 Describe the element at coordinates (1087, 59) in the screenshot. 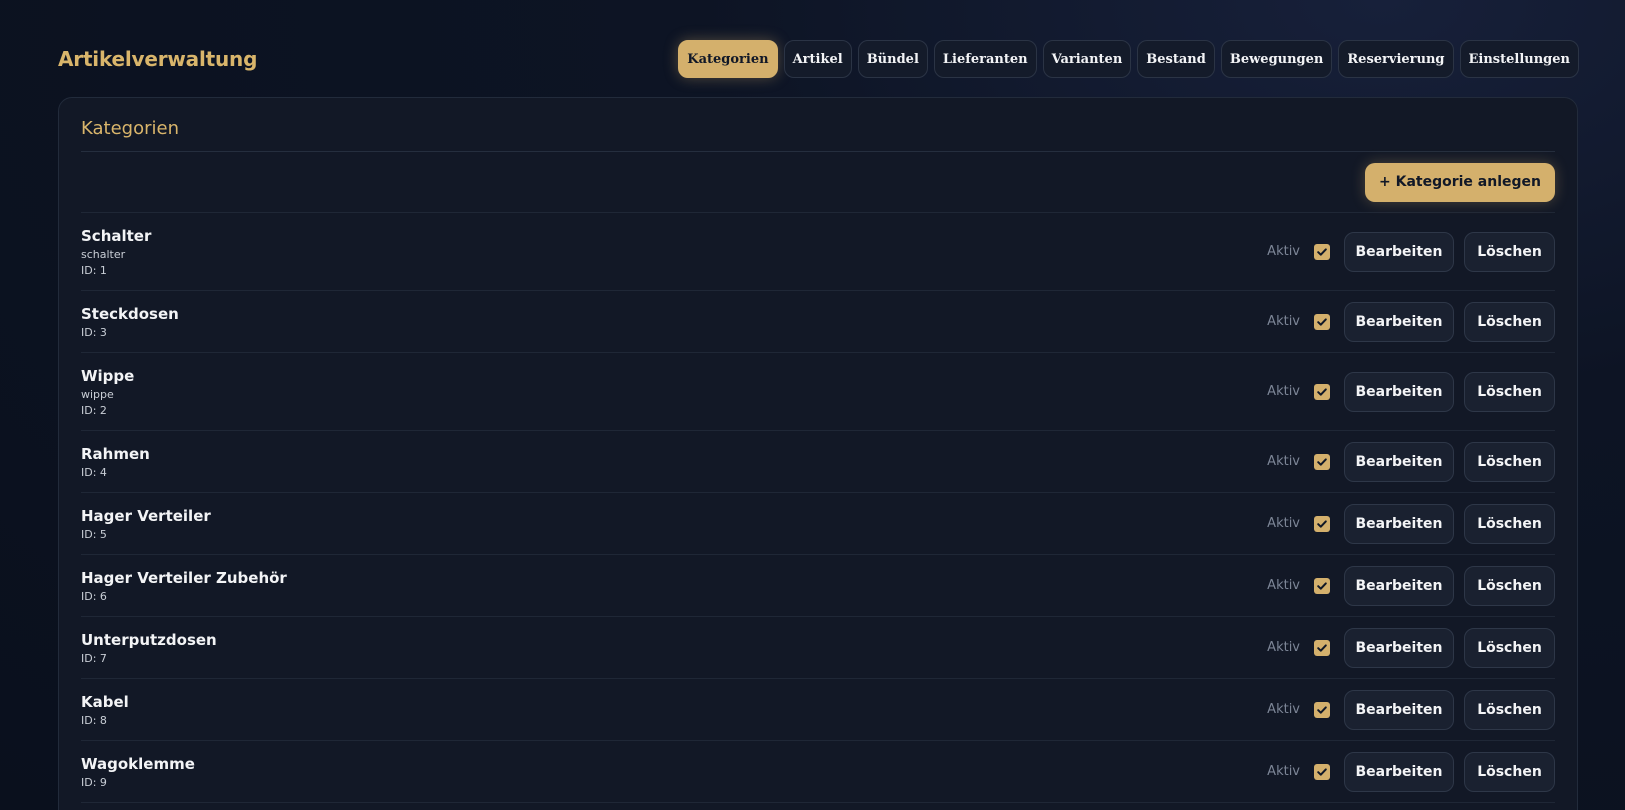

I see `tab-varianten: Varianten` at that location.